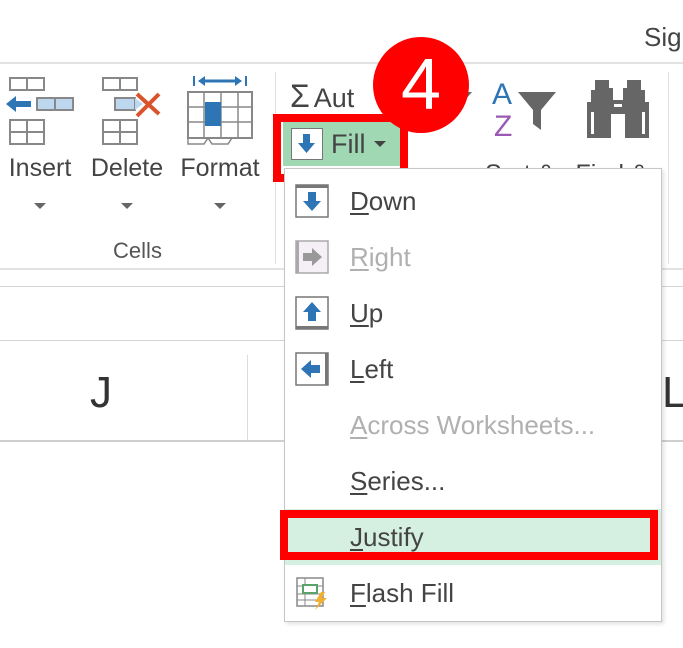 The width and height of the screenshot is (683, 648). I want to click on arrow-up-icon, so click(312, 313).